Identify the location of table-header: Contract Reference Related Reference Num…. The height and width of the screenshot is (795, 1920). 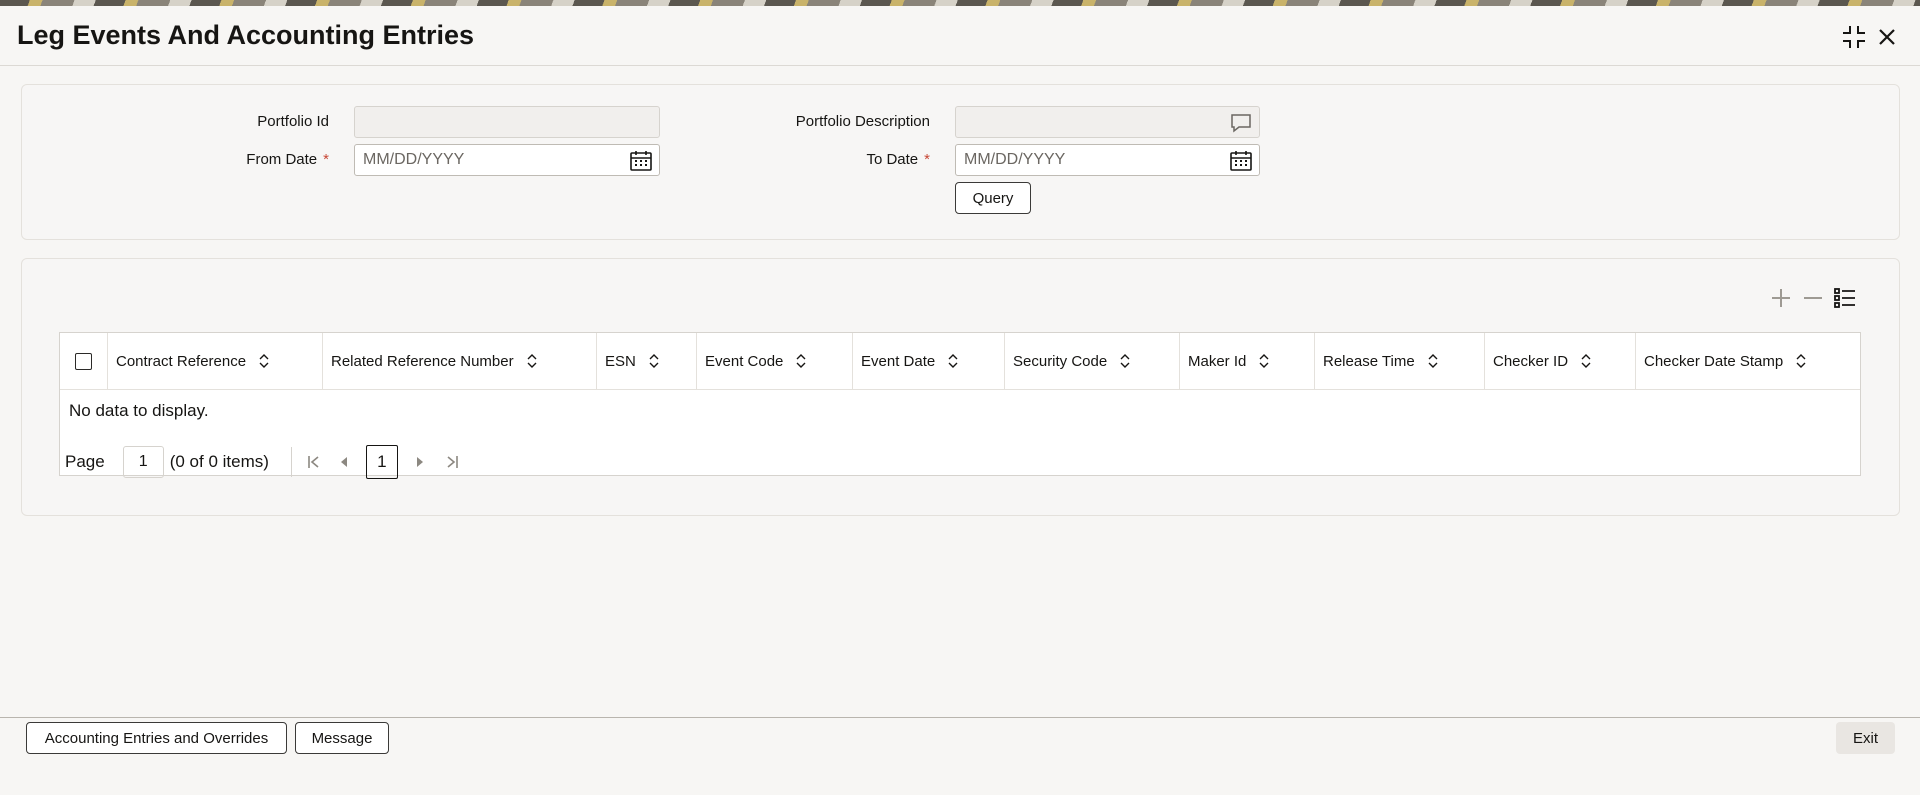
(960, 361).